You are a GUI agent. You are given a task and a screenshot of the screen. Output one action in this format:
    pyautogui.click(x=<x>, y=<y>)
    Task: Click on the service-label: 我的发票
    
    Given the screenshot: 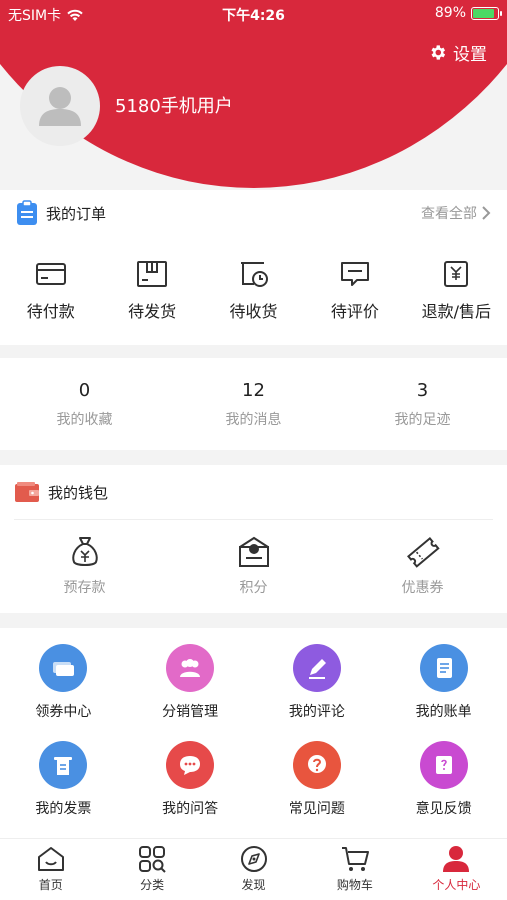 What is the action you would take?
    pyautogui.click(x=63, y=809)
    